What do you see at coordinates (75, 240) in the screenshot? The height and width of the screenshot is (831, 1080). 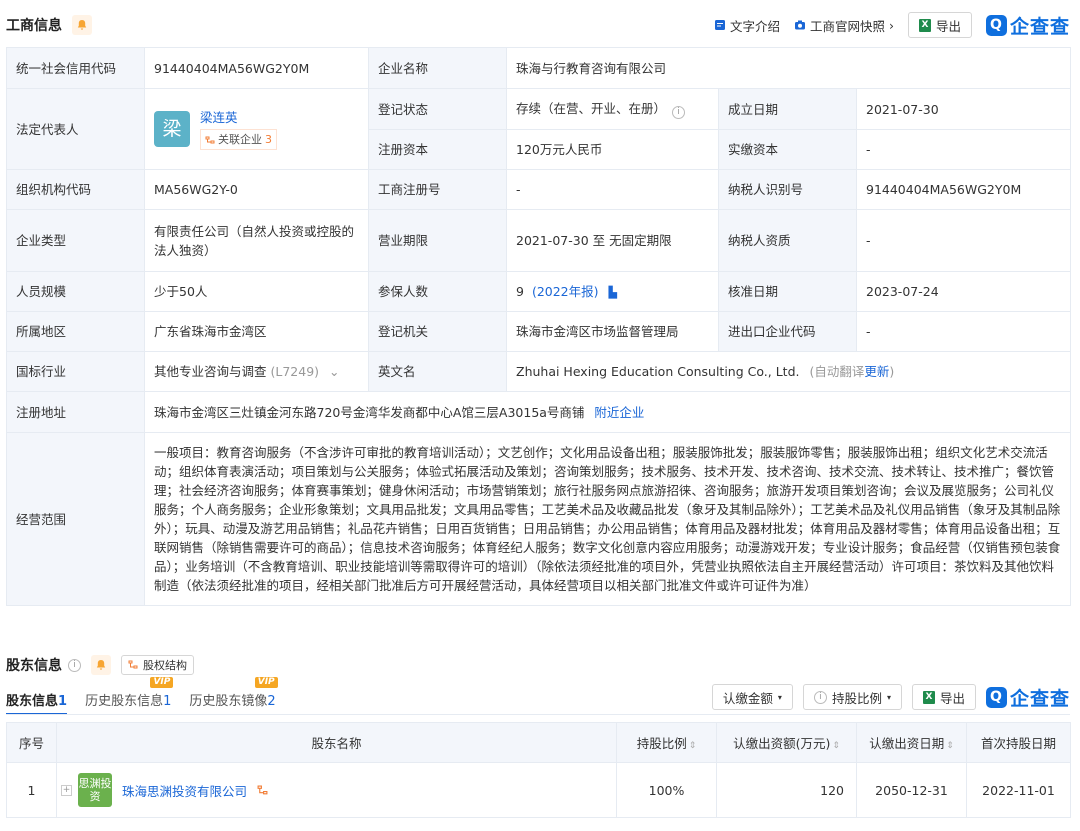 I see `company-type-label: 企业类型` at bounding box center [75, 240].